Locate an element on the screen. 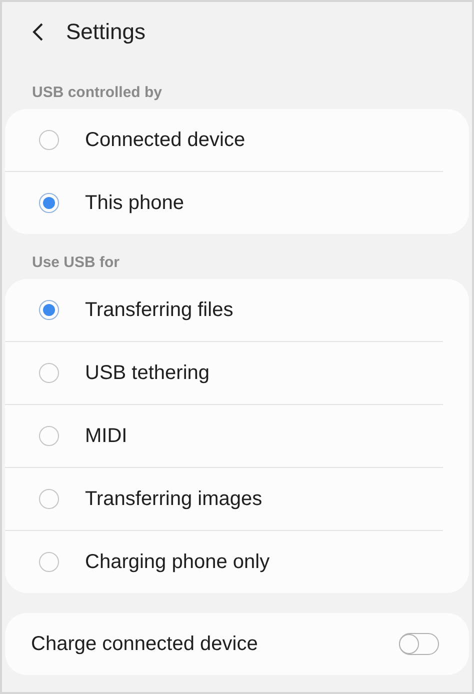 The image size is (474, 694). option-label: Charging phone only is located at coordinates (177, 562).